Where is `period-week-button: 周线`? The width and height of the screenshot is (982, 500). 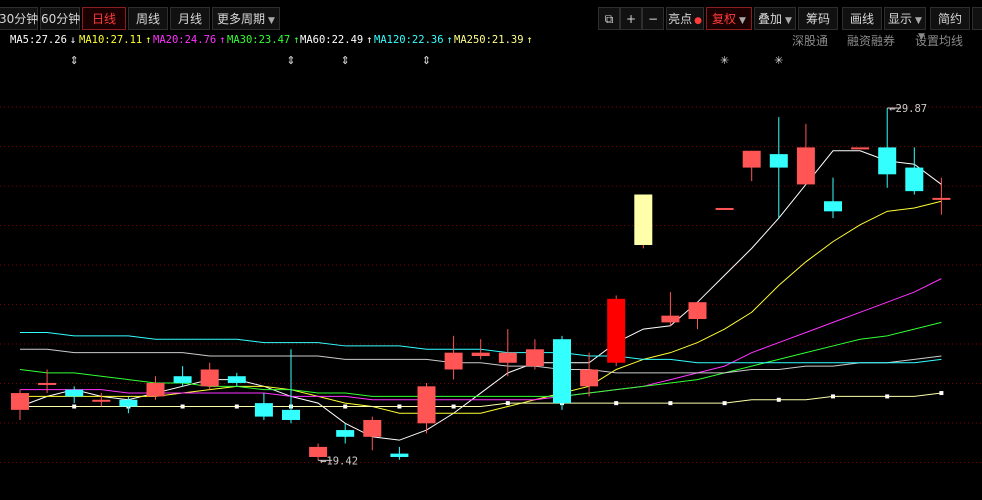
period-week-button: 周线 is located at coordinates (148, 18).